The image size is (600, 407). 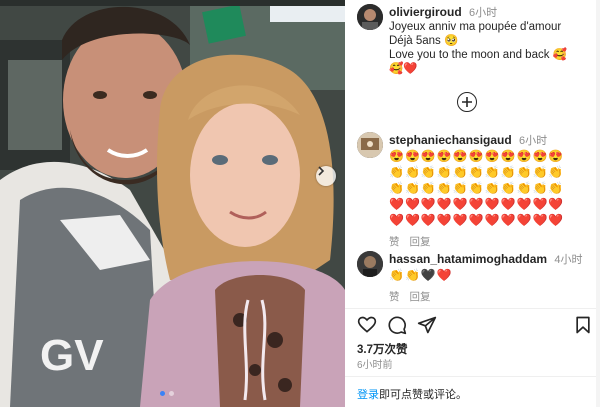 I want to click on post-age: 6小时, so click(x=483, y=13).